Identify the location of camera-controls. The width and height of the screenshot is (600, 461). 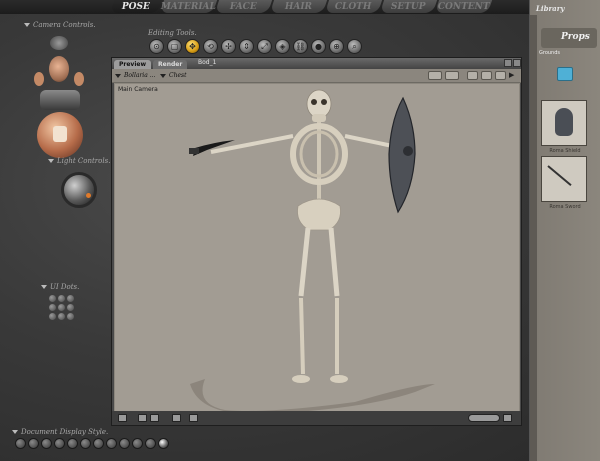
(60, 95).